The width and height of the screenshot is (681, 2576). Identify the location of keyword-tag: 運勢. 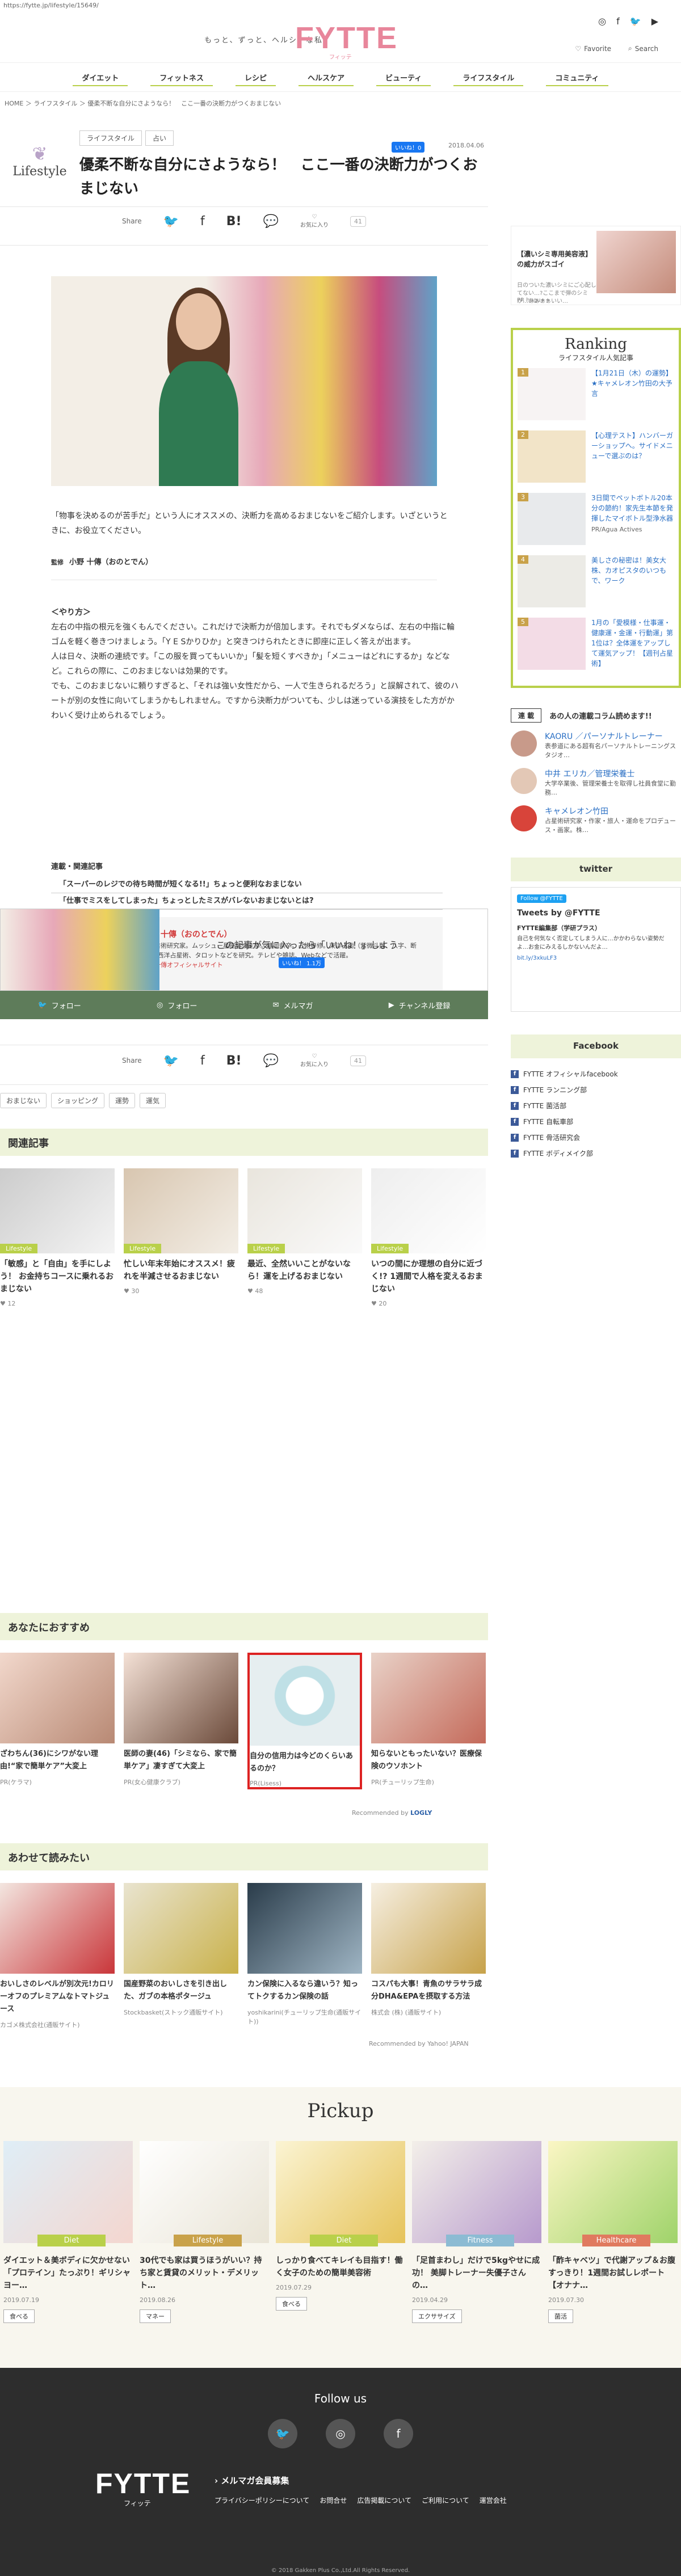
(122, 1100).